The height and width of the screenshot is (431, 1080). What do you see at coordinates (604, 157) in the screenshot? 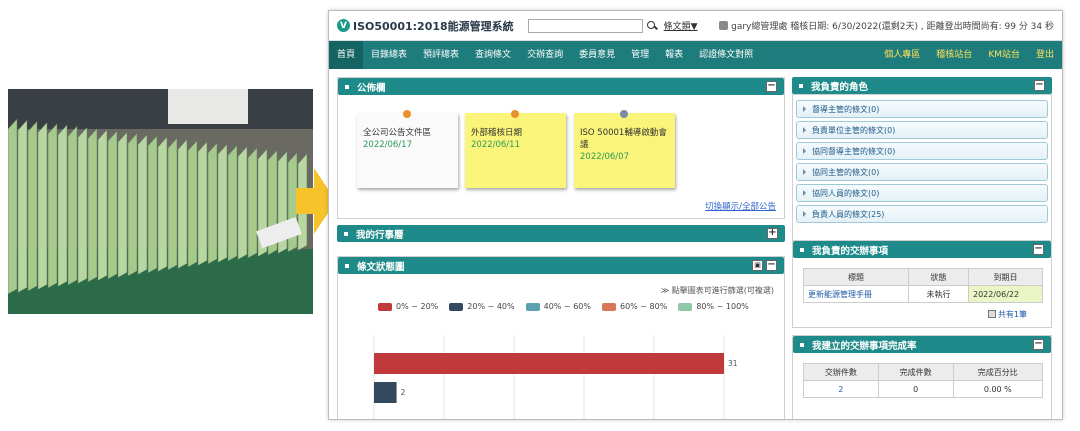
I see `note-date: 2022/06/07` at bounding box center [604, 157].